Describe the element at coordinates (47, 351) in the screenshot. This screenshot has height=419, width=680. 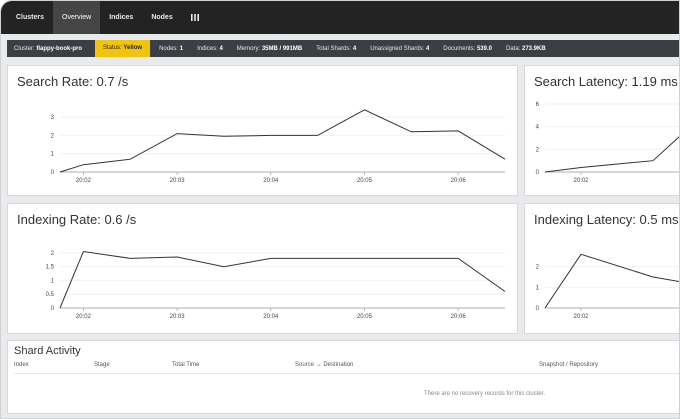
I see `shard-activity-title: Shard Activity` at that location.